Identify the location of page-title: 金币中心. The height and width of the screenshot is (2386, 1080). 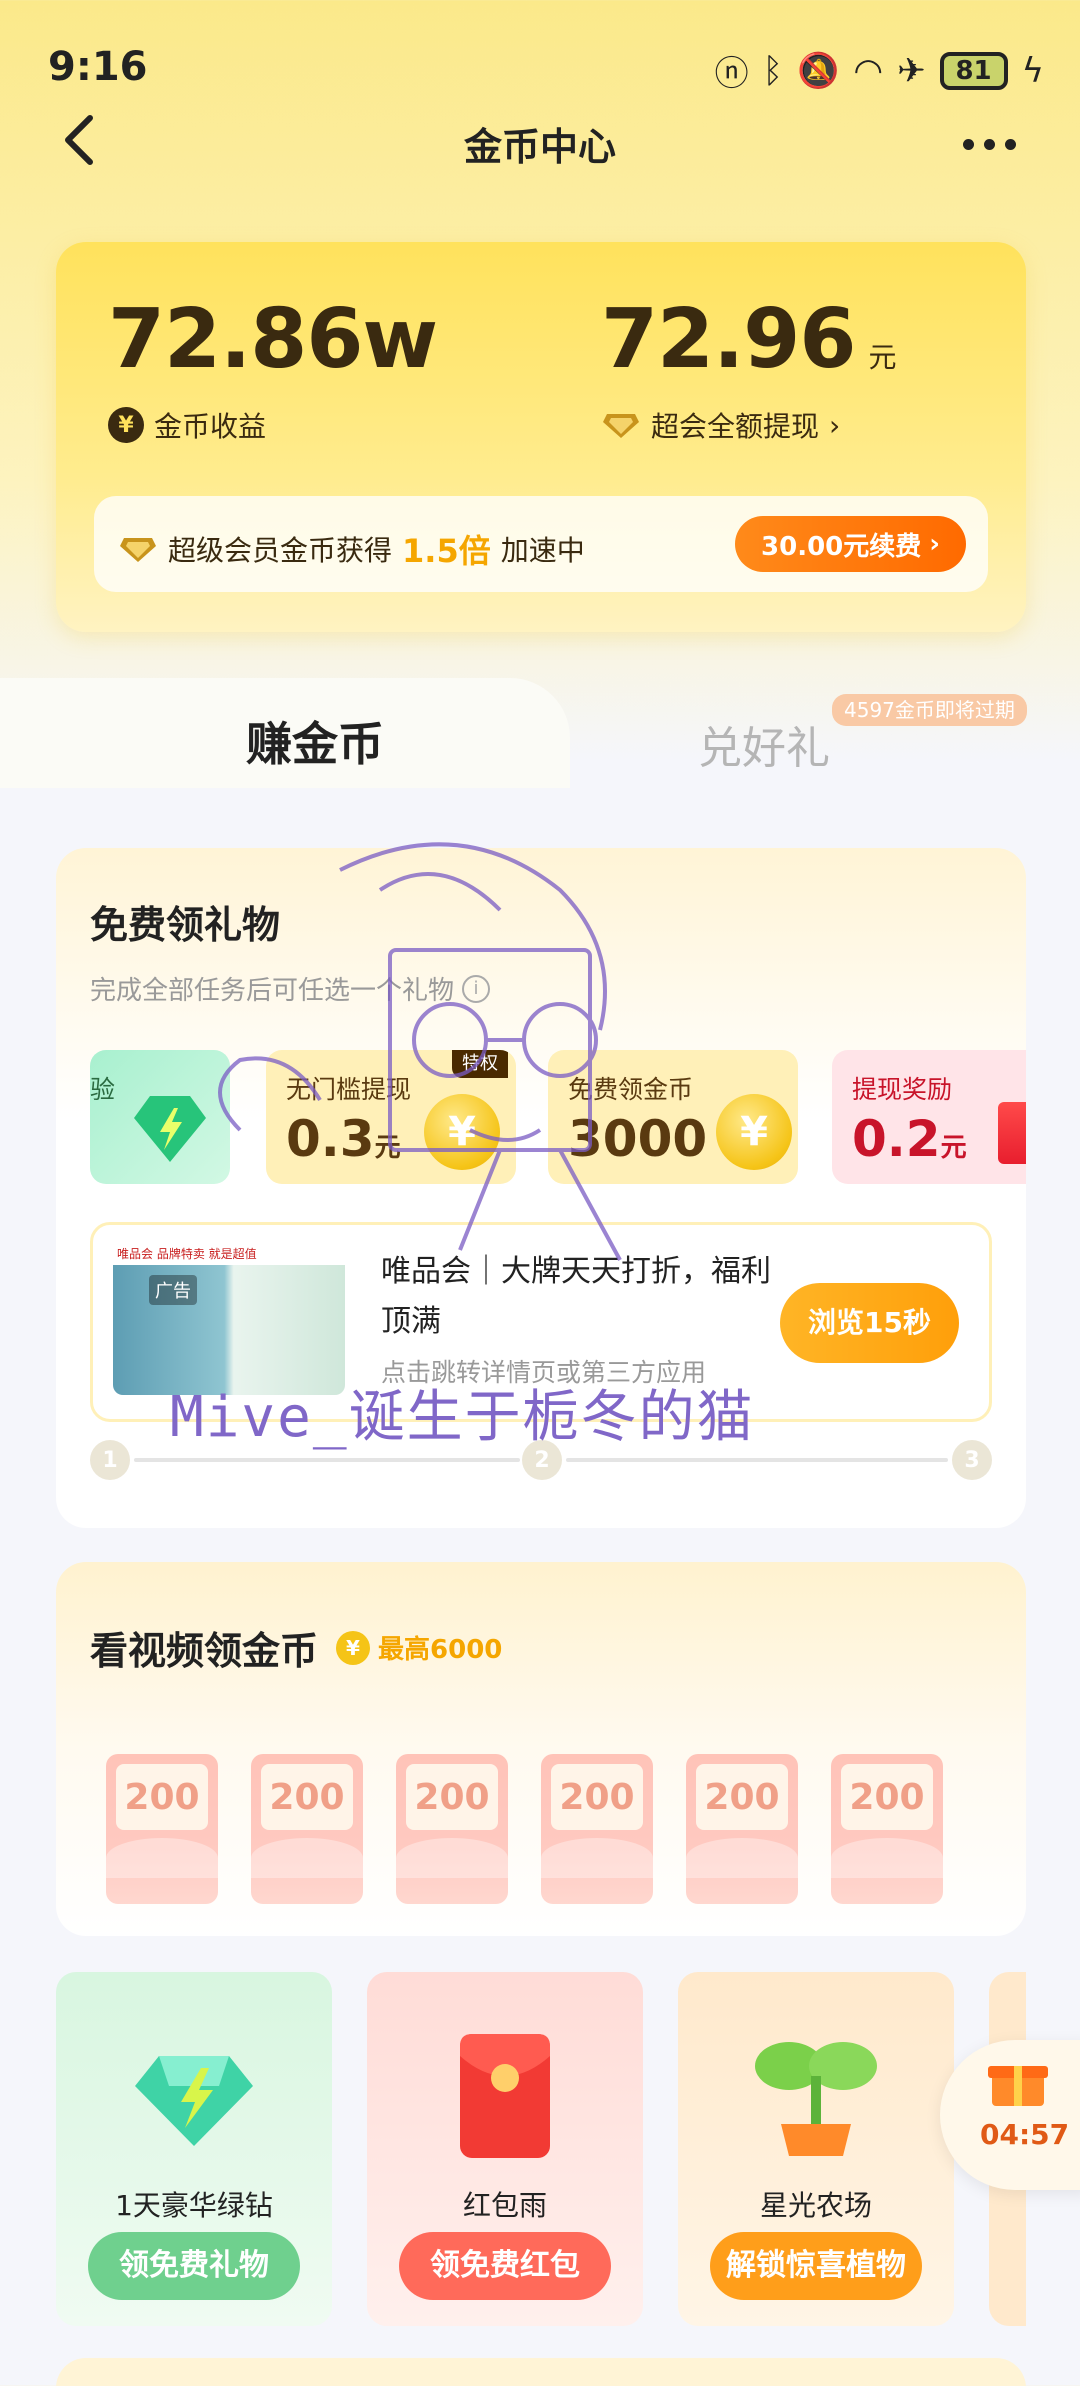
(539, 147).